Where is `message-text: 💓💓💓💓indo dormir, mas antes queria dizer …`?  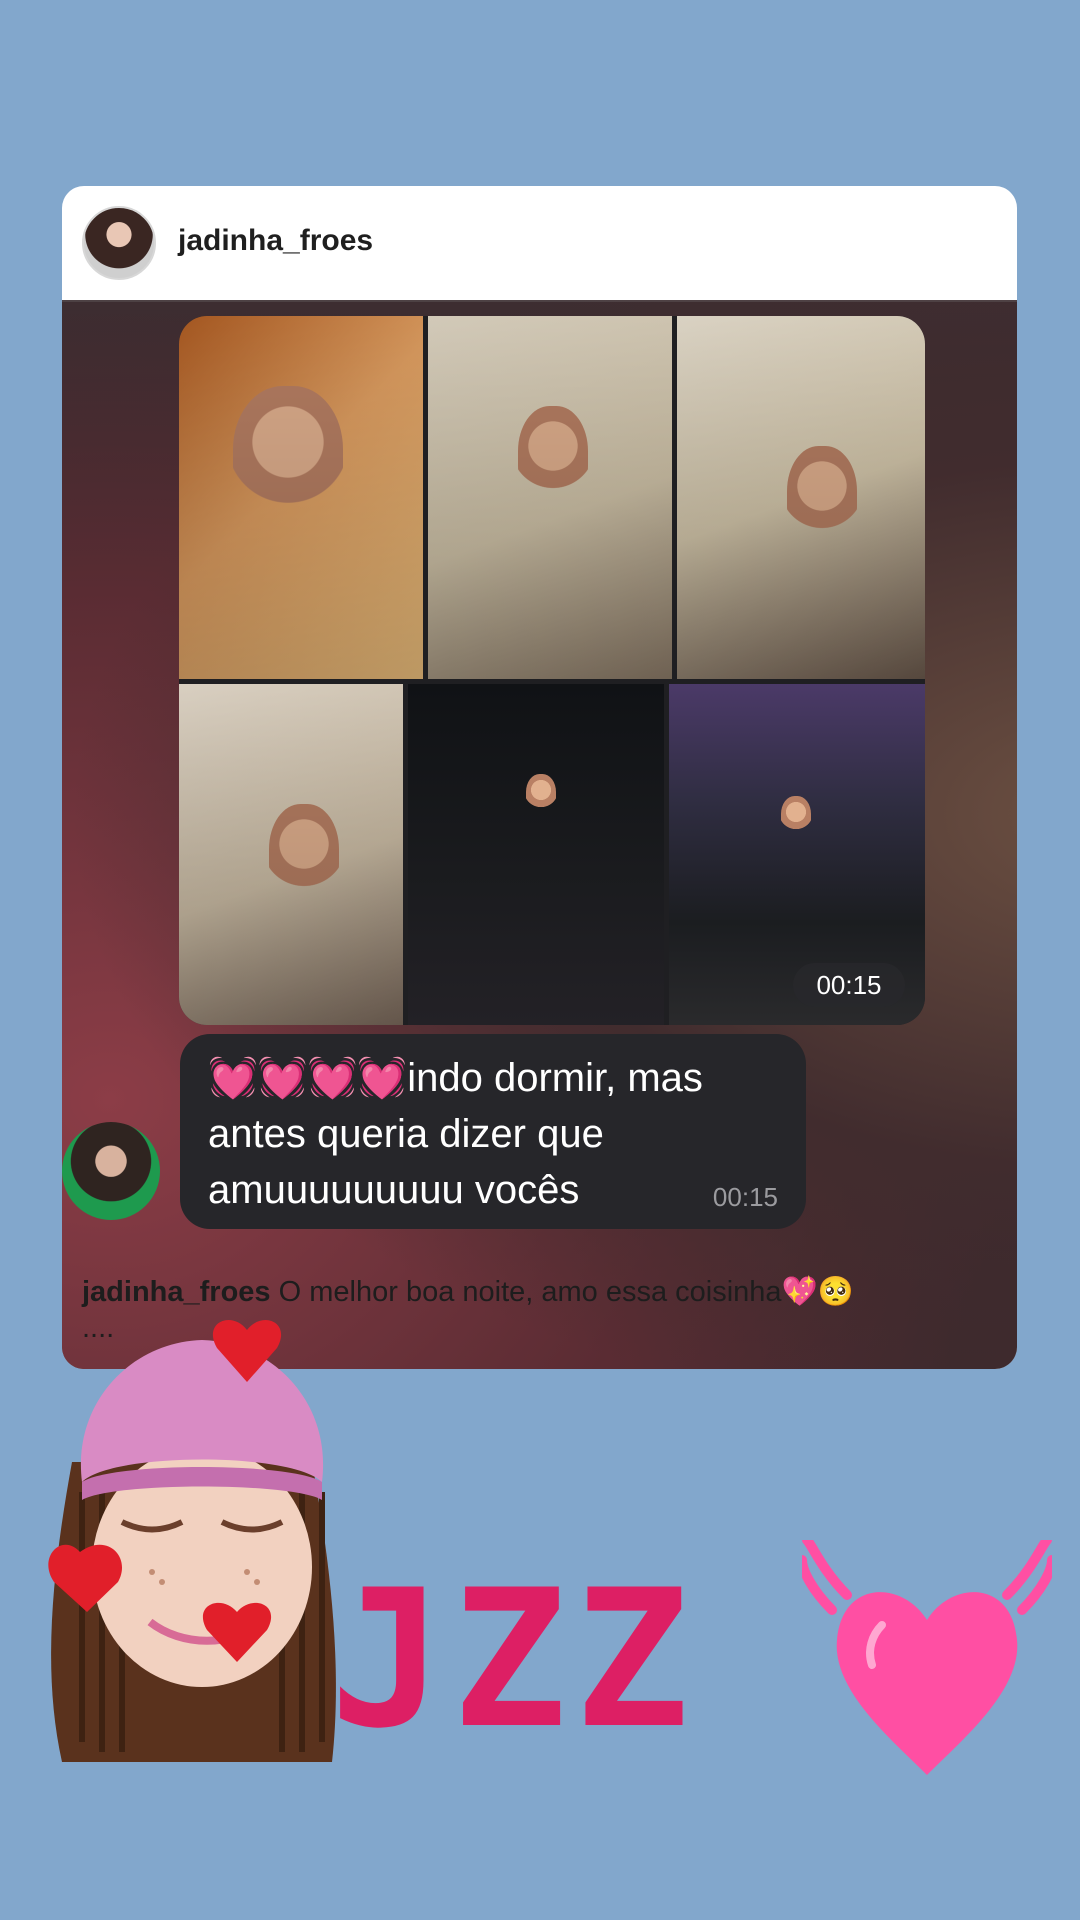
message-text: 💓💓💓💓indo dormir, mas antes queria dizer … is located at coordinates (488, 1134).